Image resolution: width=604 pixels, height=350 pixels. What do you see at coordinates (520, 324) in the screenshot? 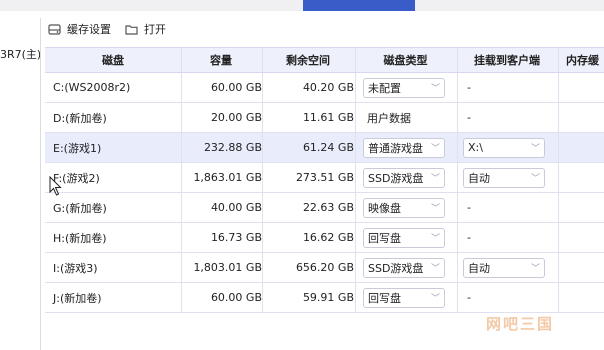
I see `watermark: 网吧三国` at bounding box center [520, 324].